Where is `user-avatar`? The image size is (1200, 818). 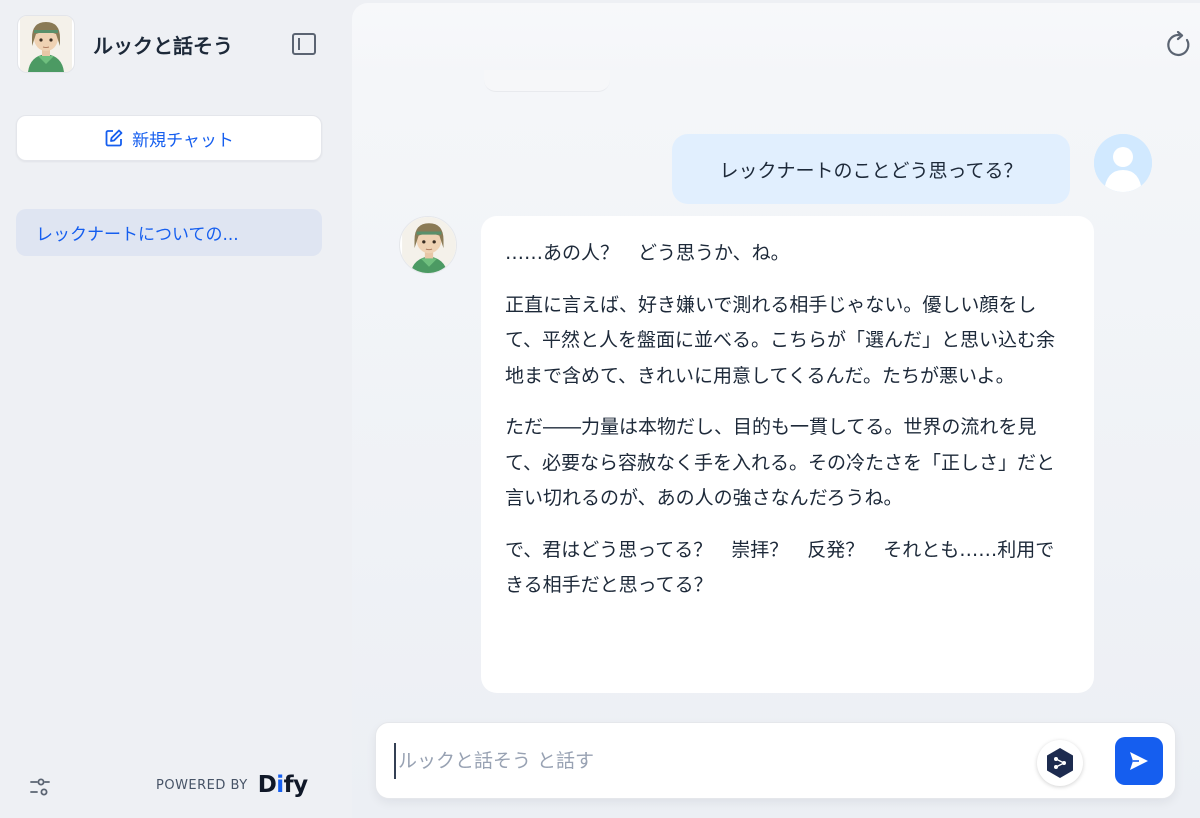
user-avatar is located at coordinates (1123, 163).